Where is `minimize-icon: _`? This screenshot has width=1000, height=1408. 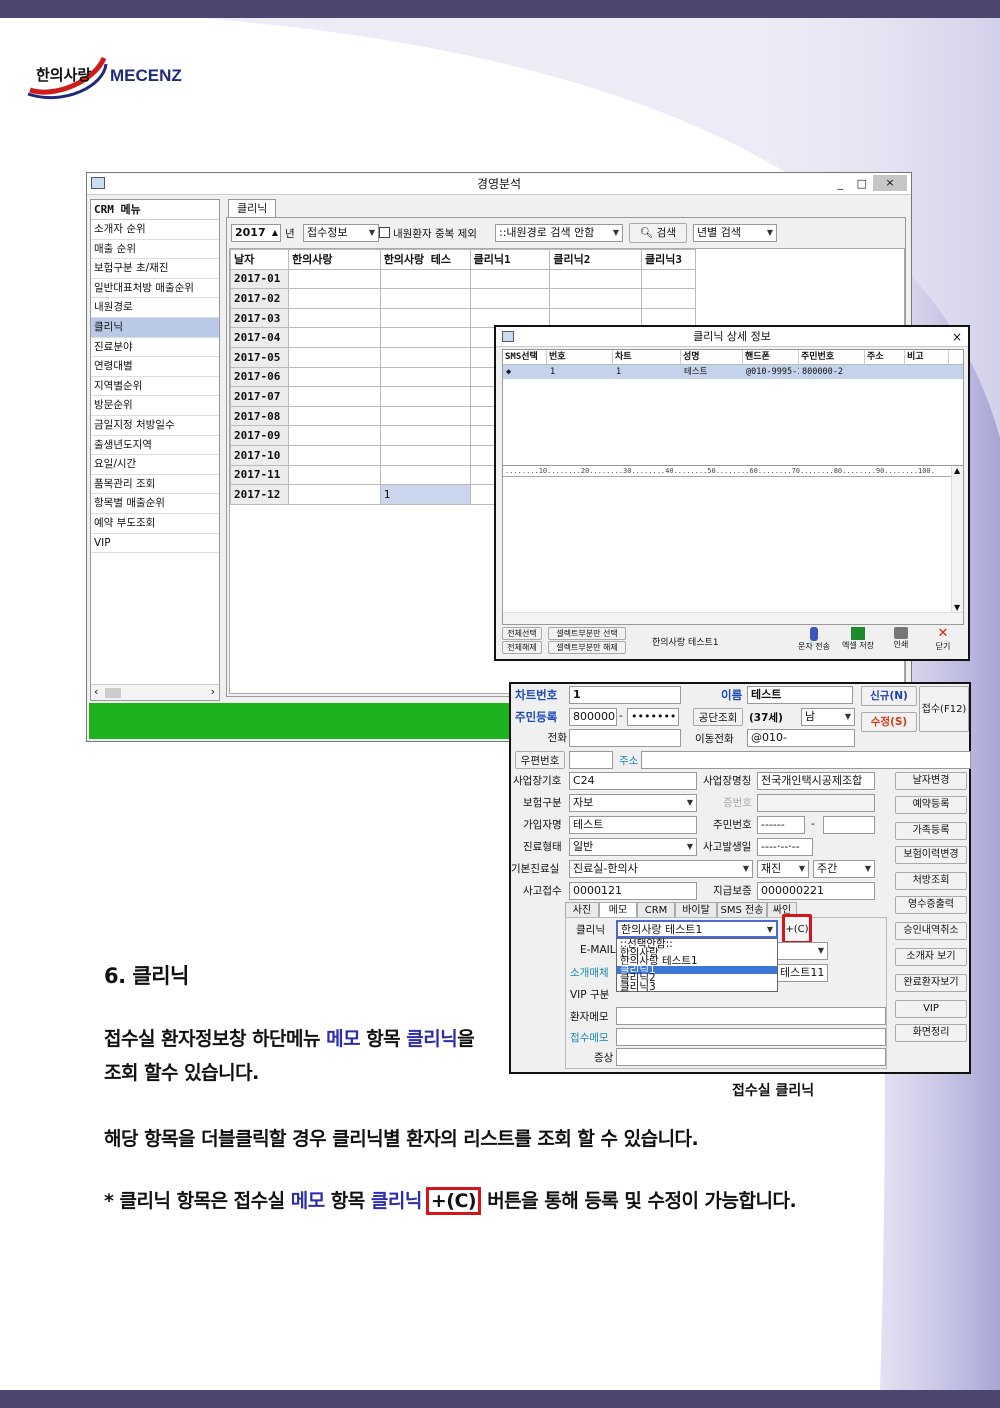 minimize-icon: _ is located at coordinates (841, 184).